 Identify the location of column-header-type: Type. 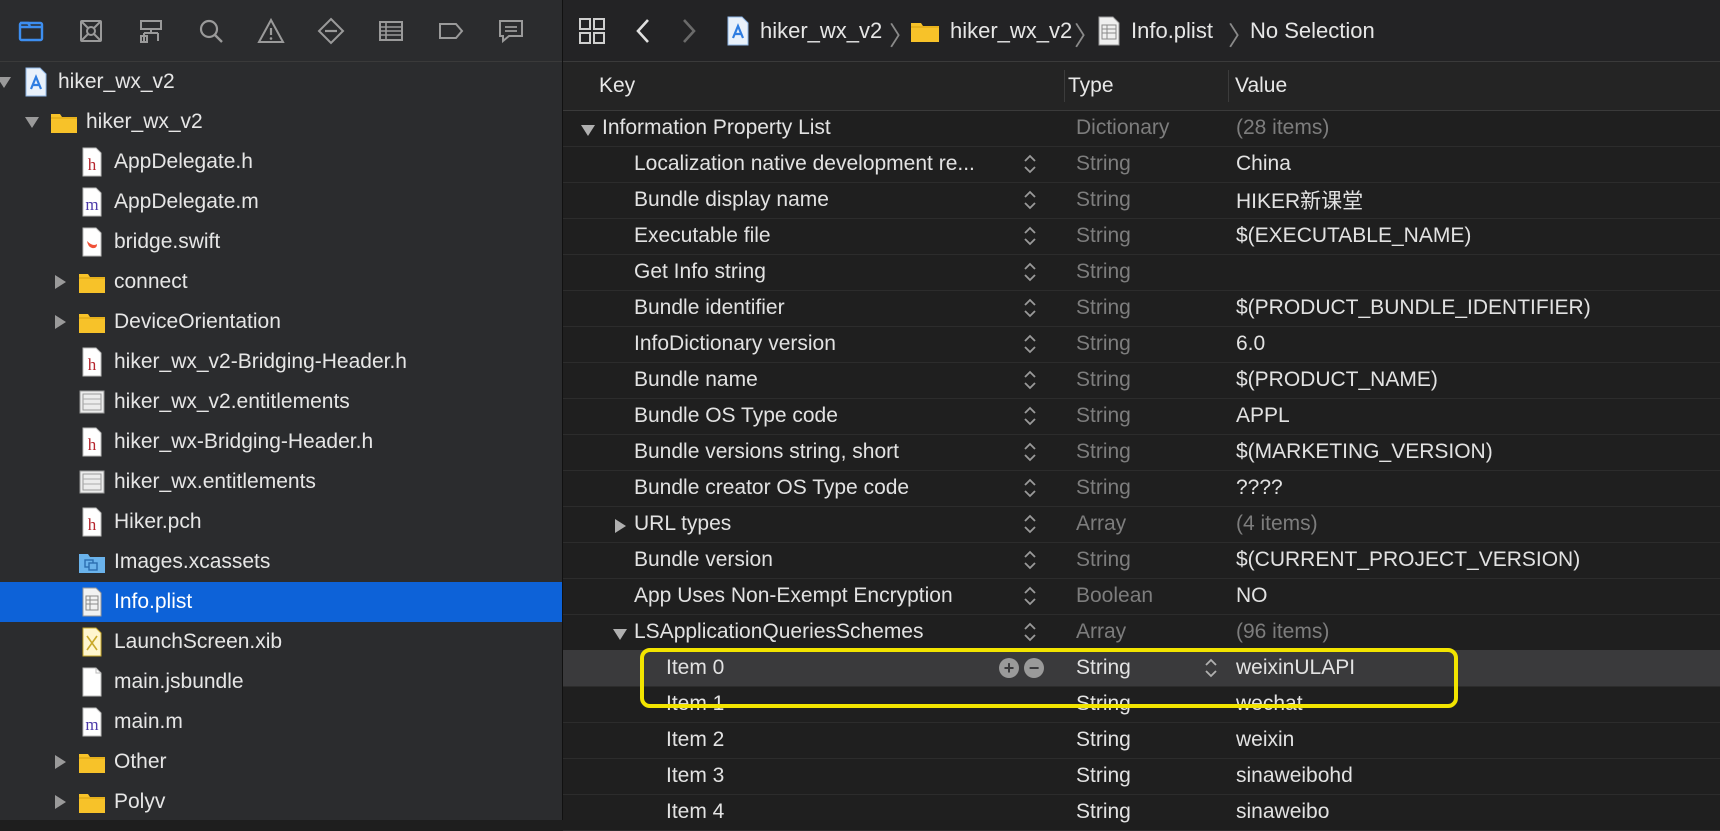
(1091, 86).